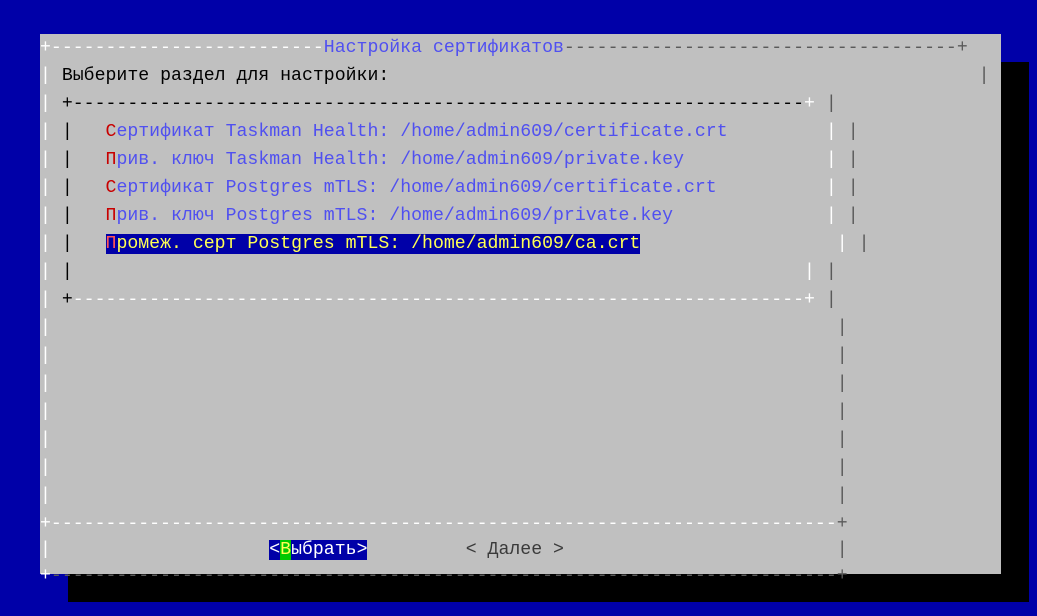 This screenshot has height=616, width=1037. I want to click on menu-empty-row: | | | |, so click(438, 272).